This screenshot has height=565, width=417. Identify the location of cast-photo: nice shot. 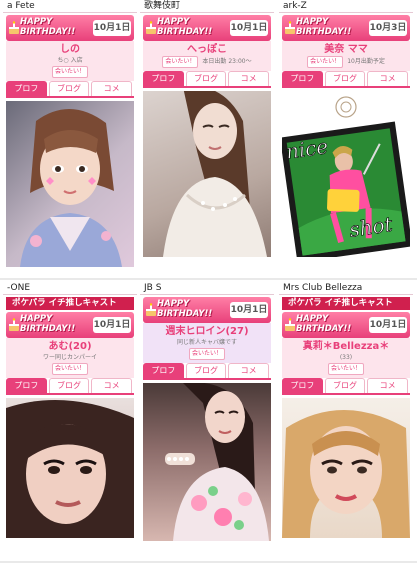
(346, 174).